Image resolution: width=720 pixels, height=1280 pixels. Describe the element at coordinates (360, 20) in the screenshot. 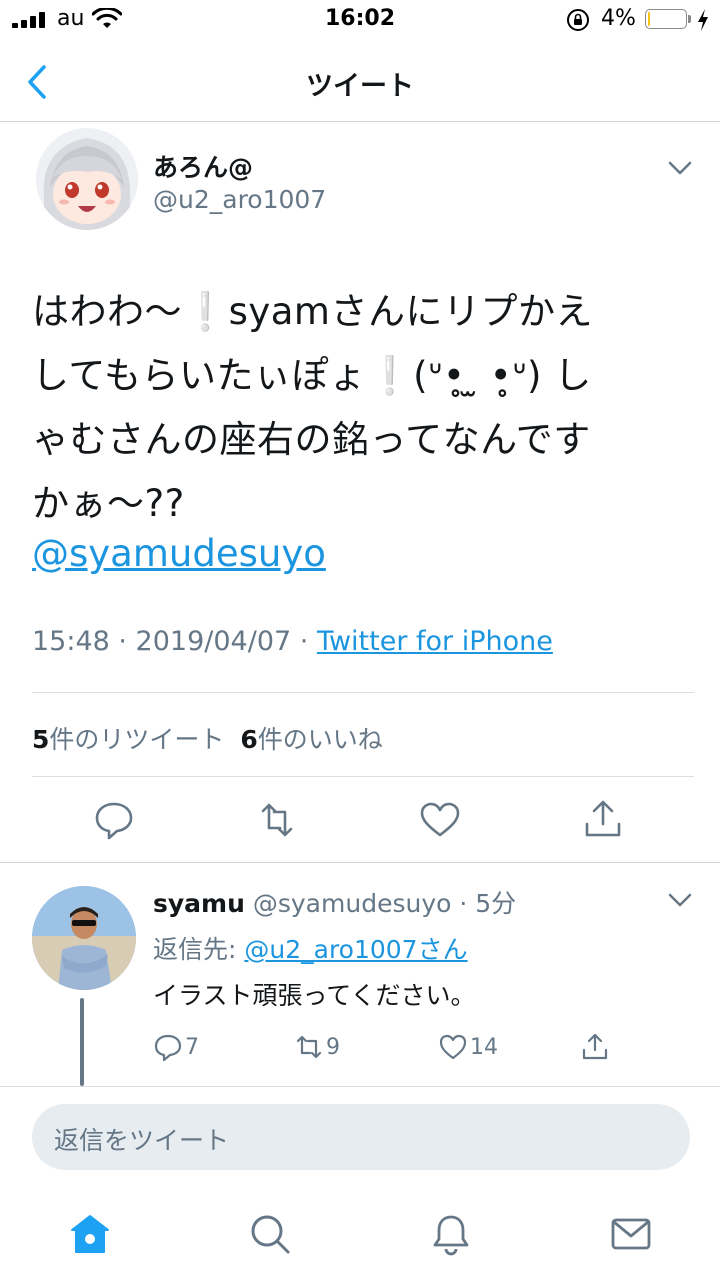

I see `status-bar: au 16:02 4%` at that location.